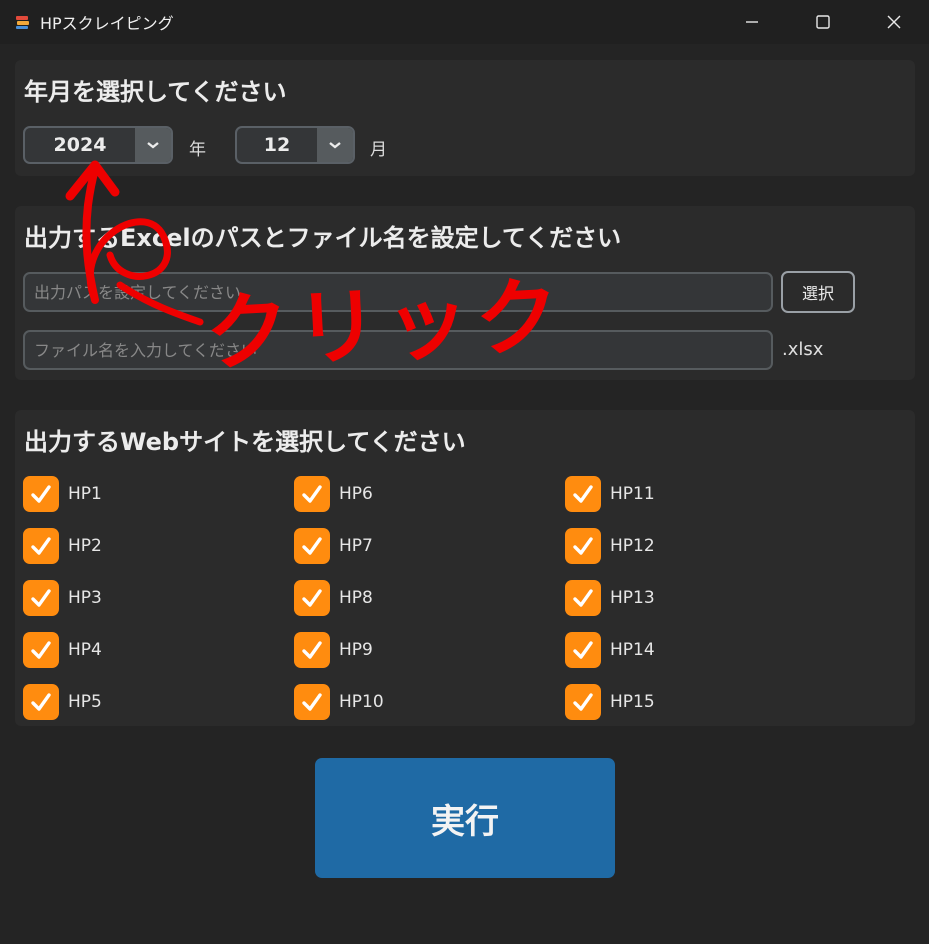 This screenshot has height=944, width=929. Describe the element at coordinates (323, 238) in the screenshot. I see `output-section-title: 出力するExcelのパスとファイル名を設定してください` at that location.